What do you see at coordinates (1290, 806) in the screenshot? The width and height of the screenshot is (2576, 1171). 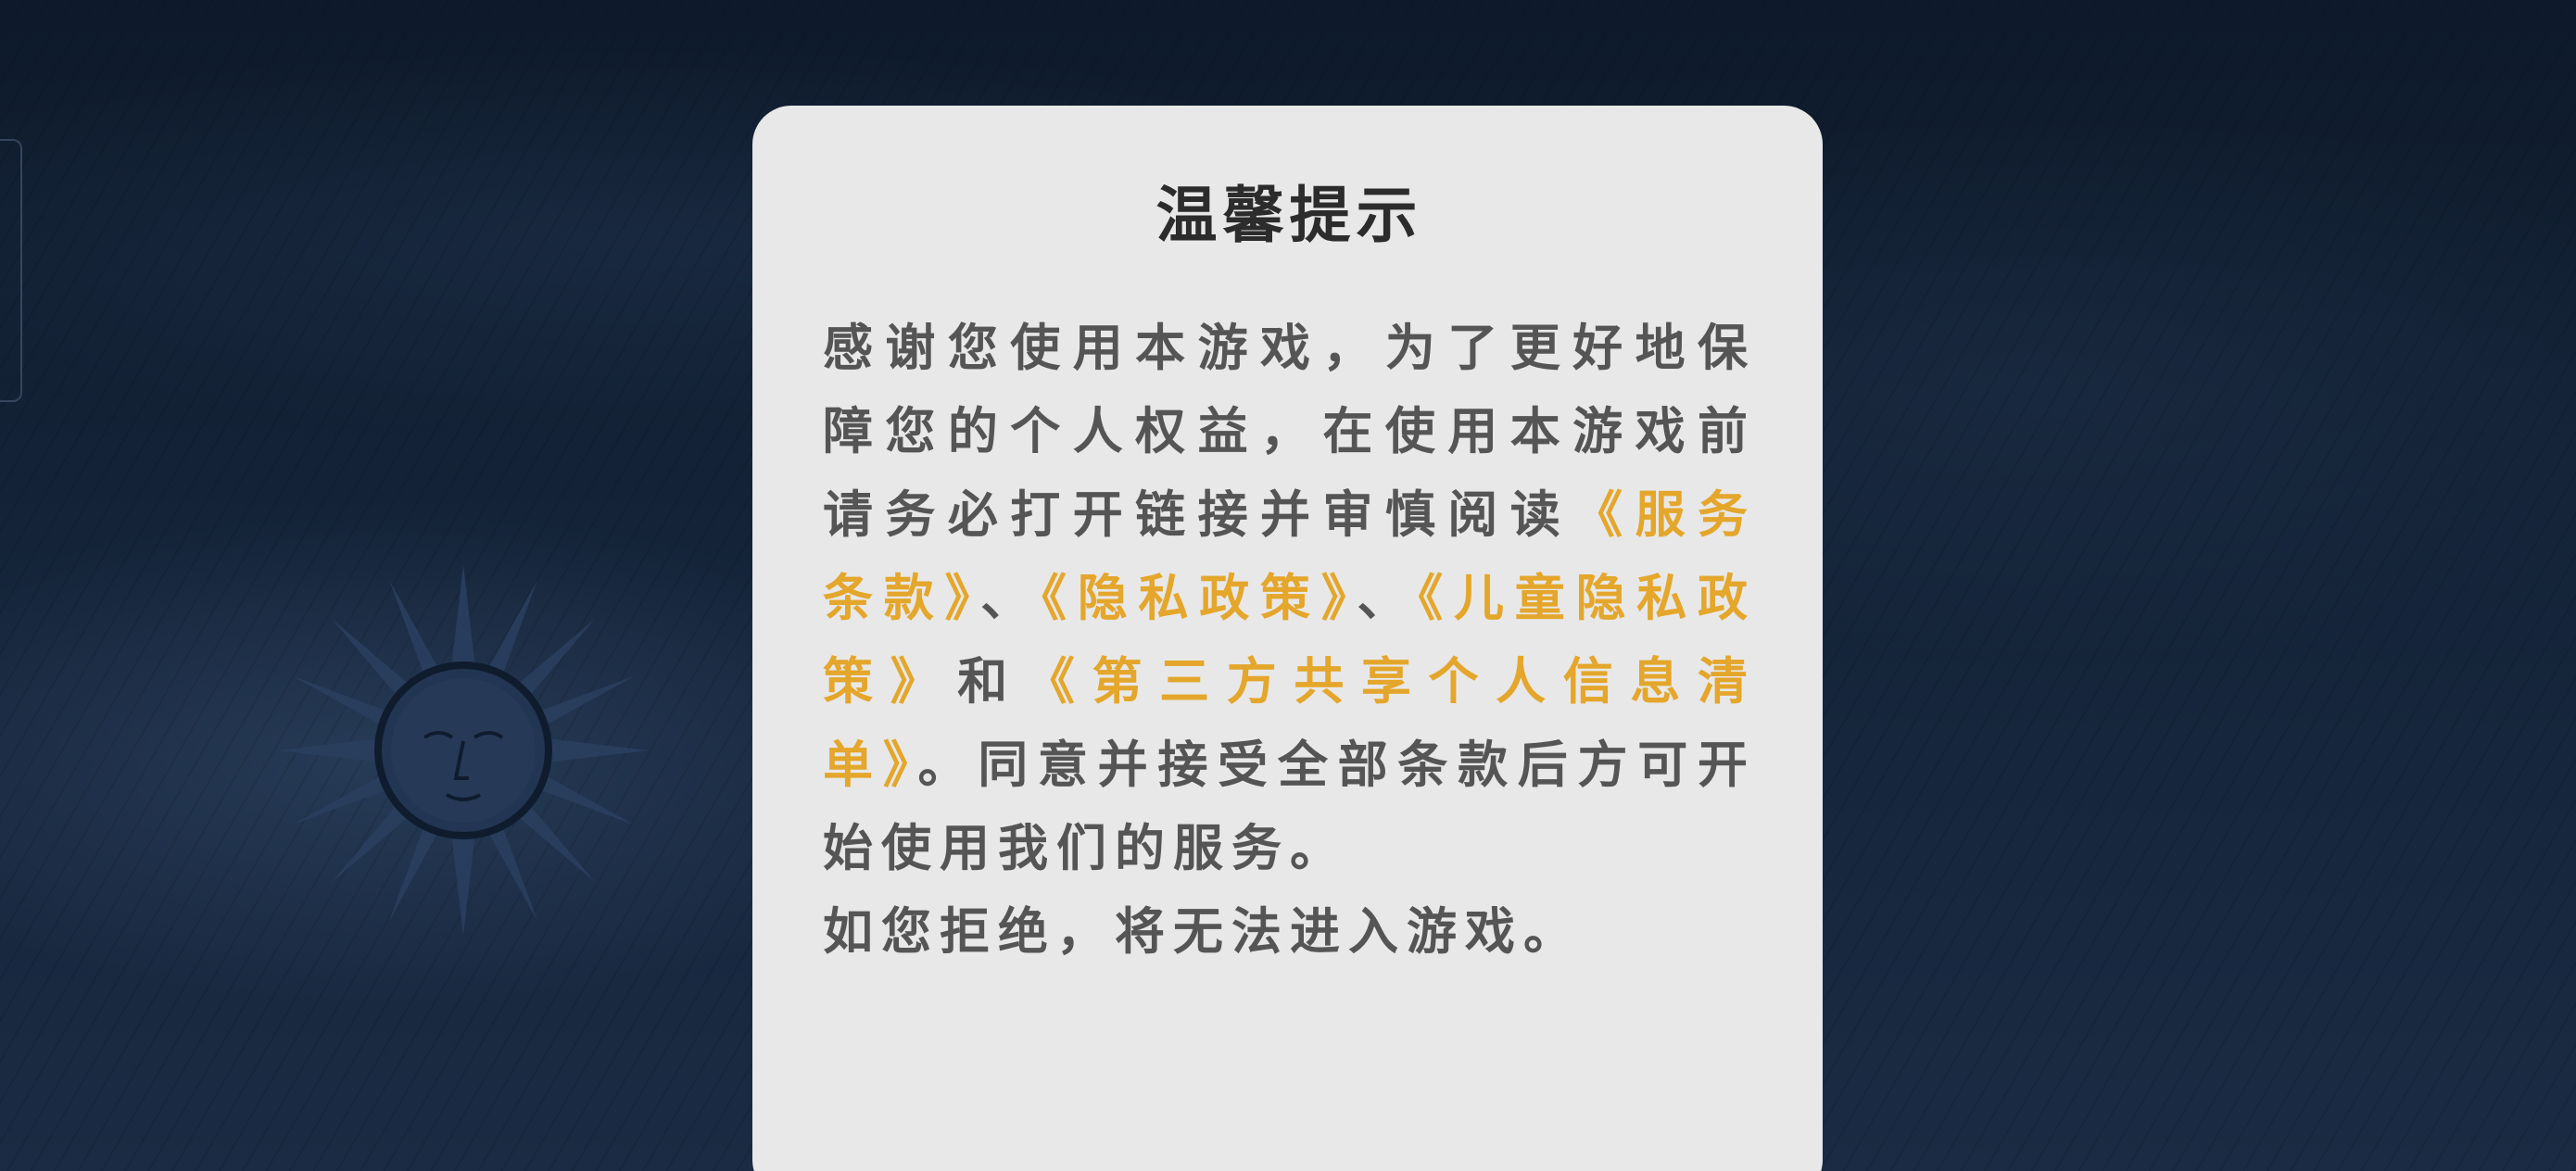 I see `outro-text: 。同意并接受全部条款后方可开始使用我们的服务。` at bounding box center [1290, 806].